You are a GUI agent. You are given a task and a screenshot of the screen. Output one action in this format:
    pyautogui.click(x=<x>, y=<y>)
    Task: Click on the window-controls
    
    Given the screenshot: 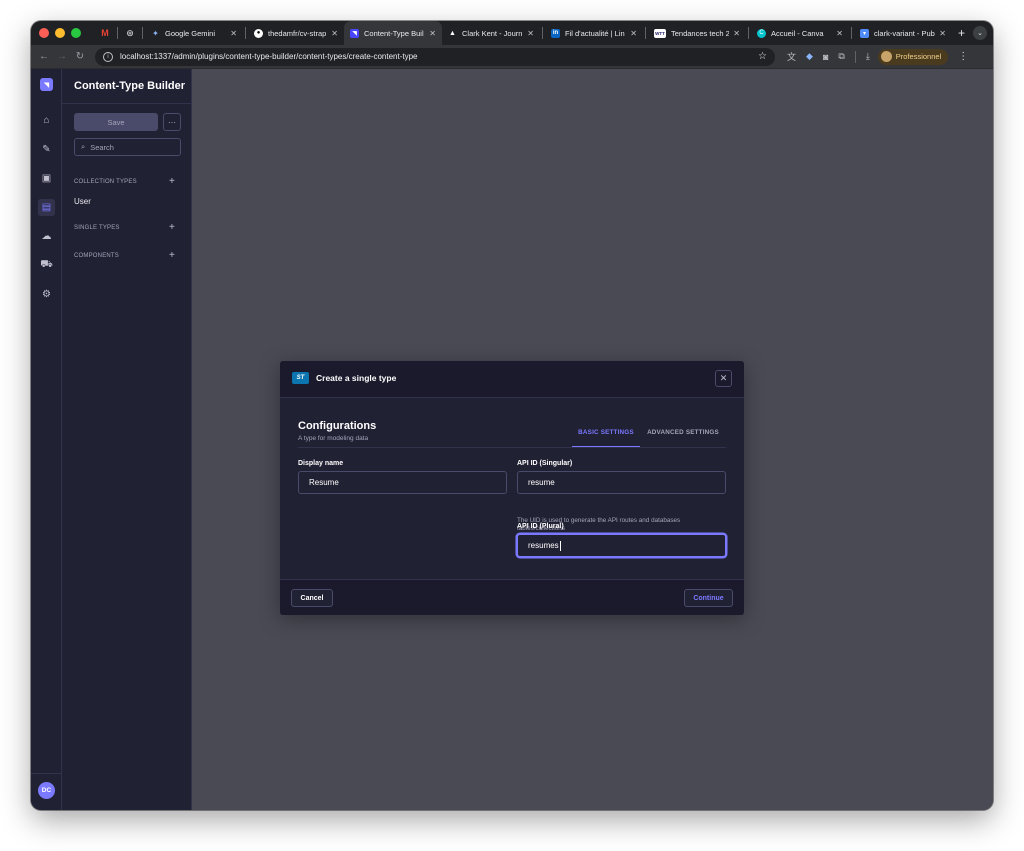 What is the action you would take?
    pyautogui.click(x=60, y=33)
    